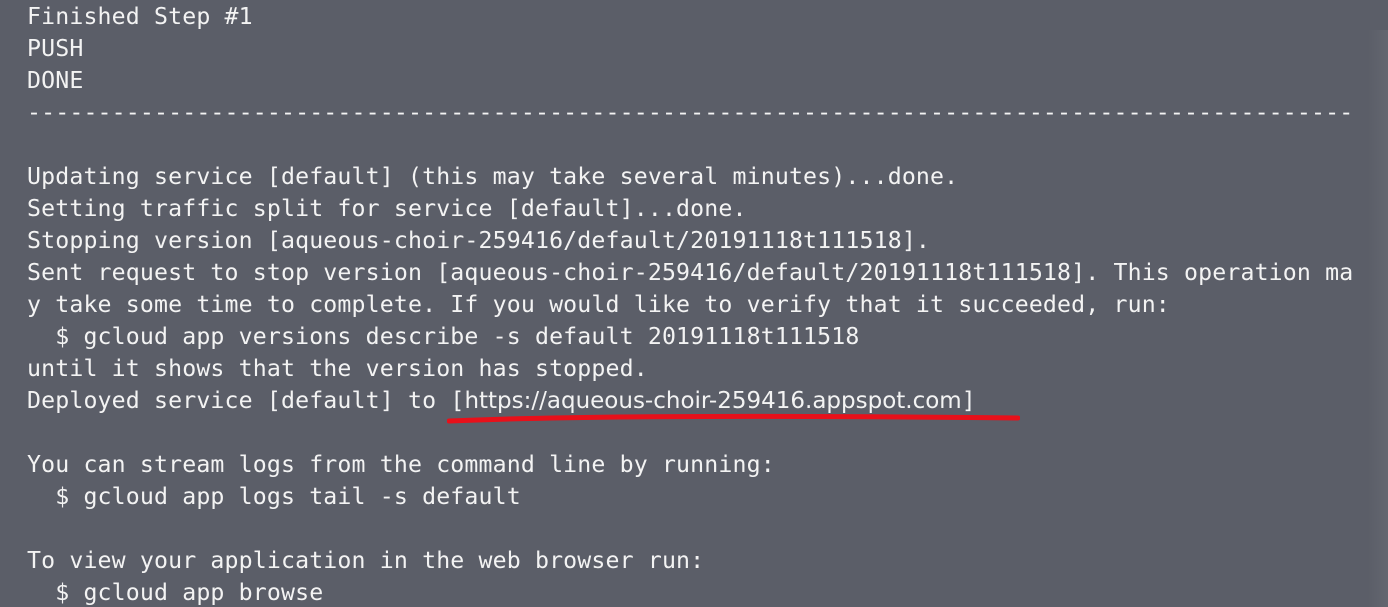  I want to click on terminal-line: PUSH, so click(55, 48).